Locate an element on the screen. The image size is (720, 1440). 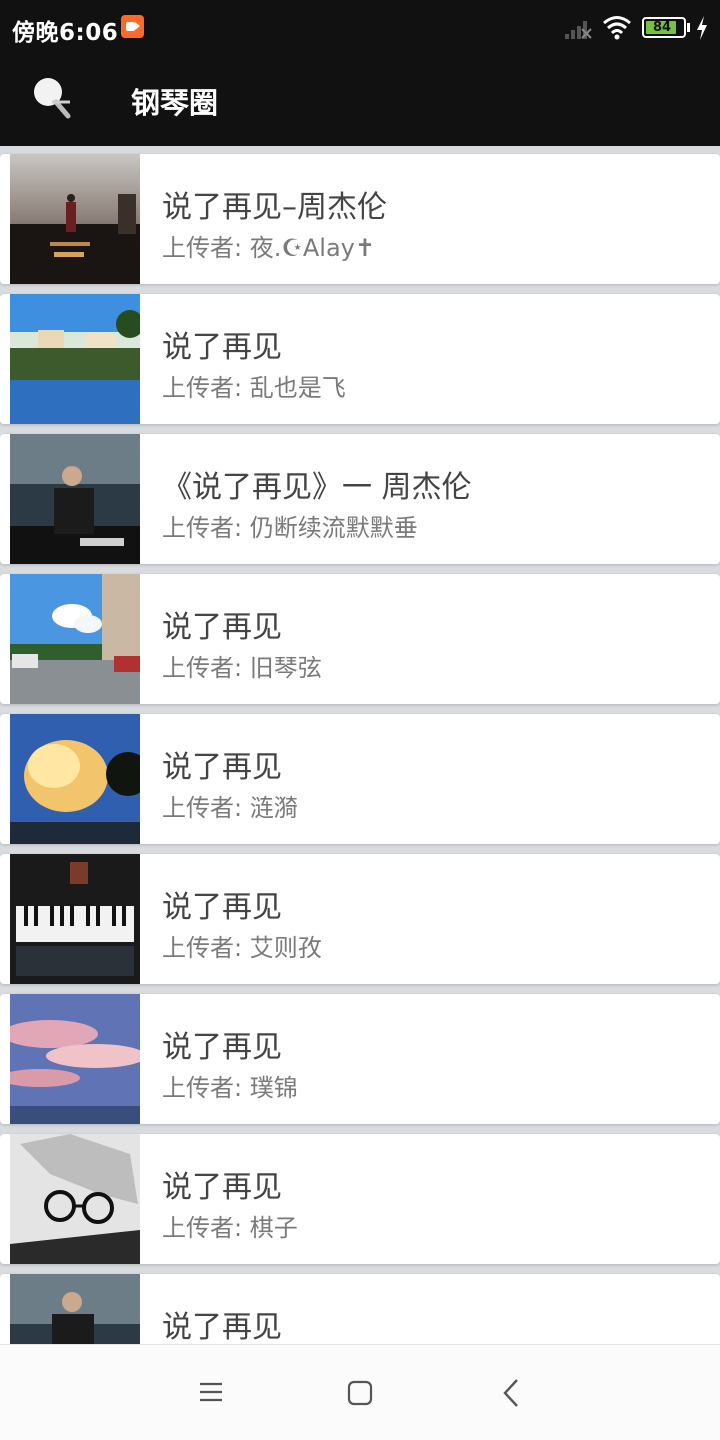
list-item: 说了再见 上传者: 璞锦 is located at coordinates (360, 1059).